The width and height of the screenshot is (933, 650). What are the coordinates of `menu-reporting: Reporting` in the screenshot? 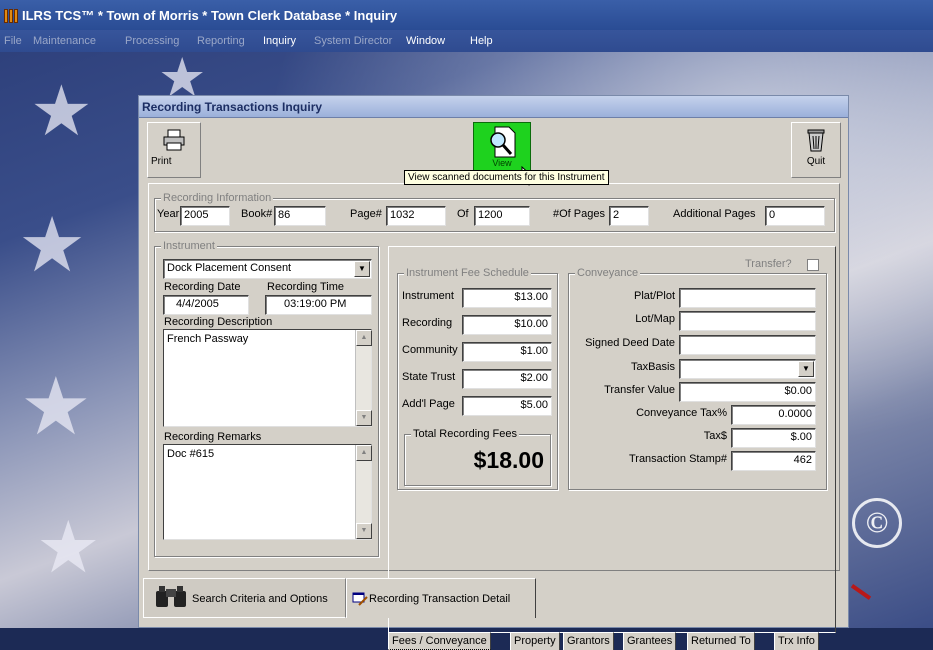 It's located at (221, 41).